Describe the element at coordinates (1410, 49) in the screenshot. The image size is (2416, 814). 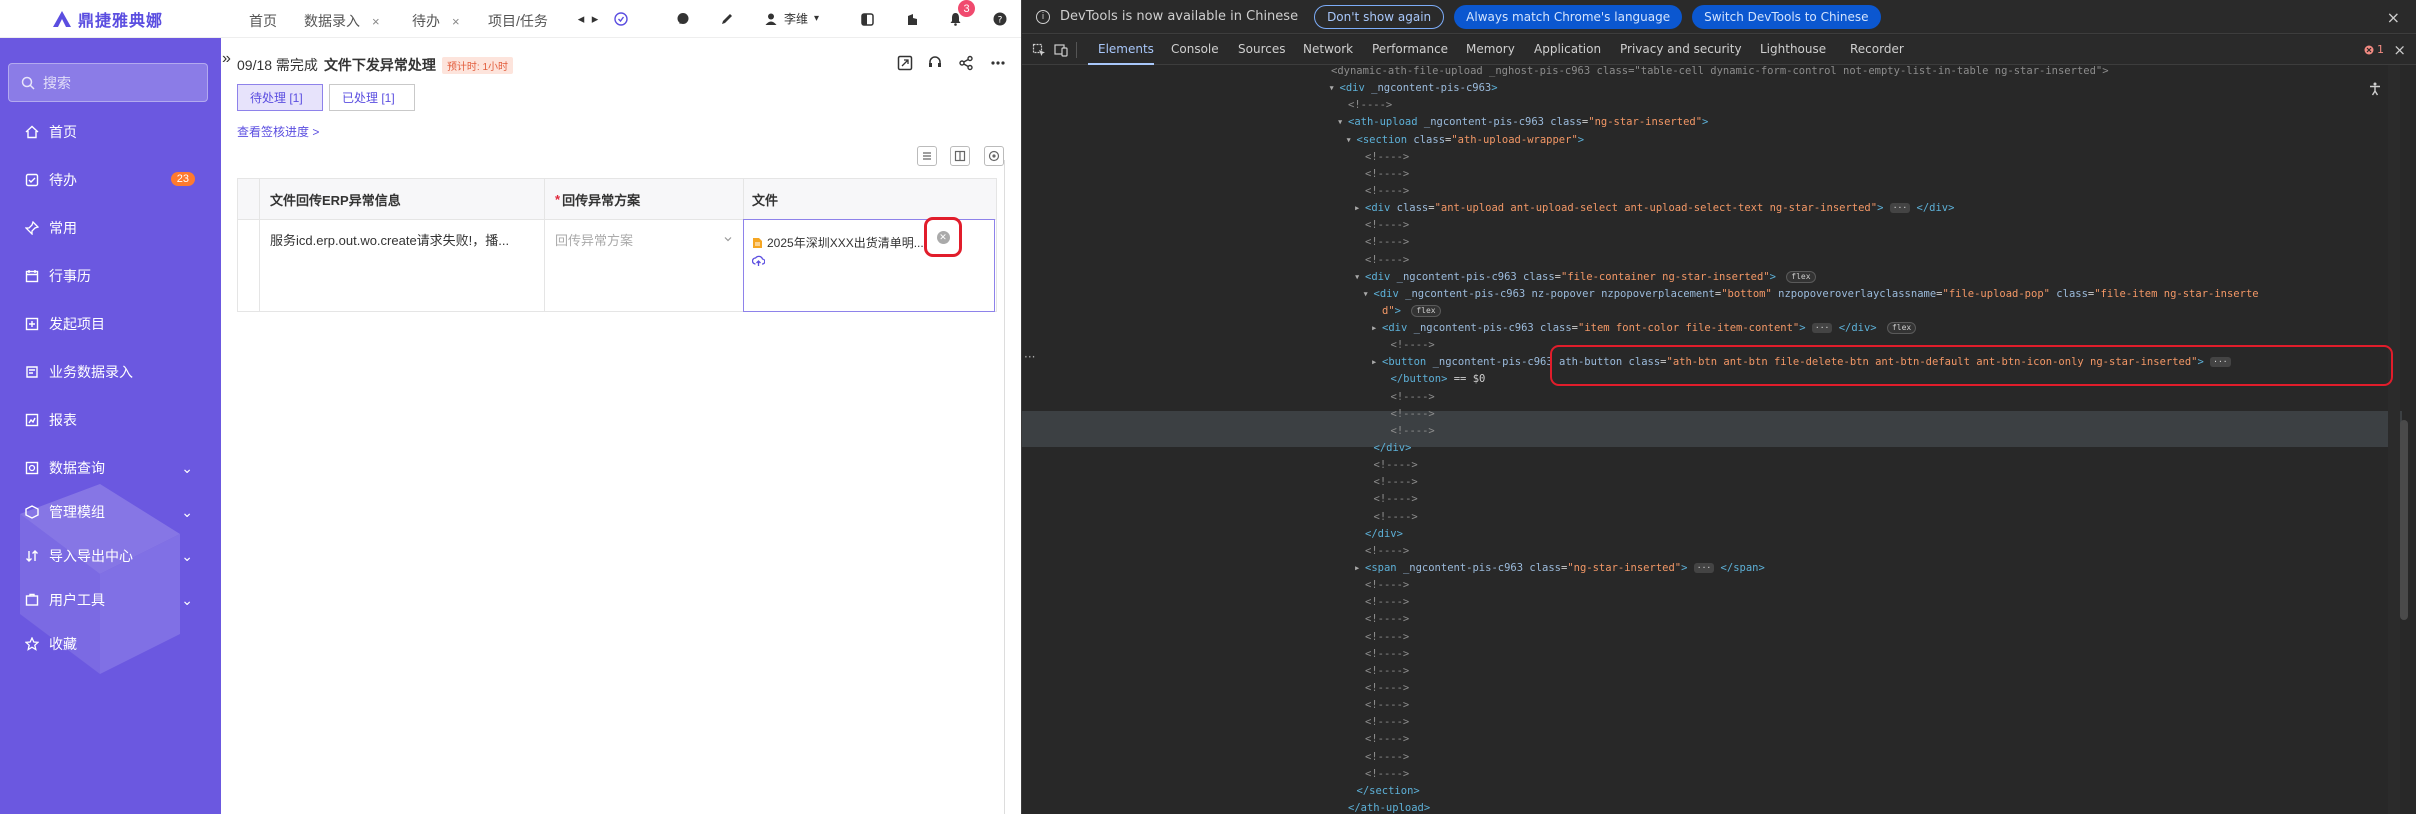
I see `tab-performance: Performance` at that location.